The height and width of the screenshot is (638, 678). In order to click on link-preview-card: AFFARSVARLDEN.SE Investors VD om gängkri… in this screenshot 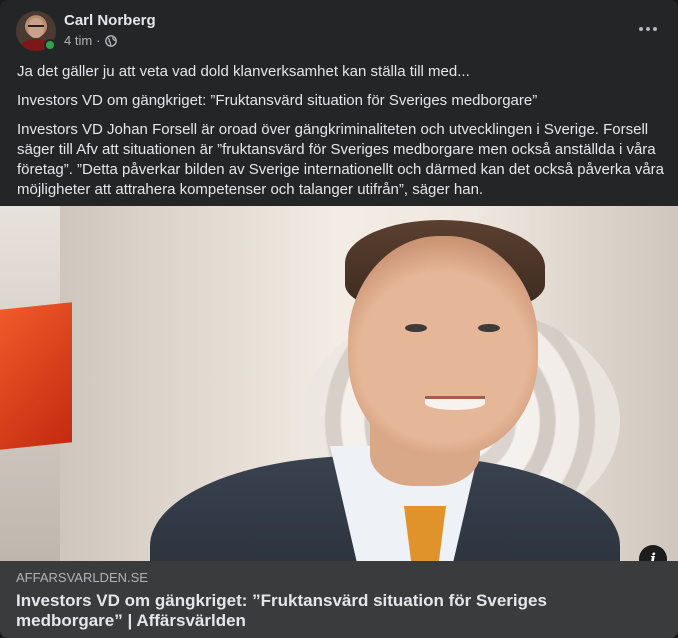, I will do `click(339, 599)`.